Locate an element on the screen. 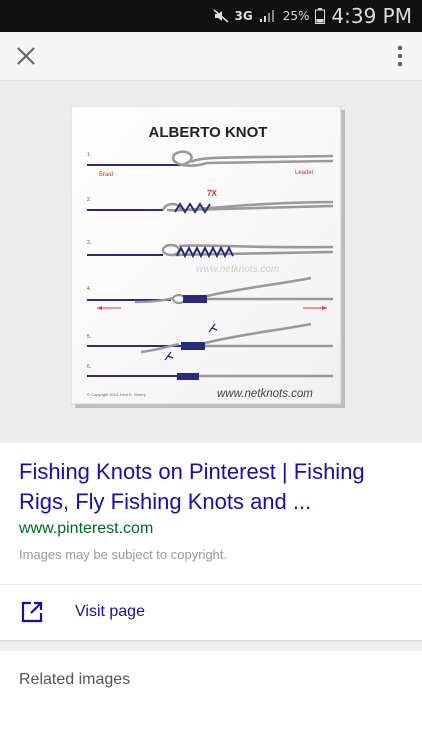 Image resolution: width=422 pixels, height=750 pixels. signal-icon is located at coordinates (268, 16).